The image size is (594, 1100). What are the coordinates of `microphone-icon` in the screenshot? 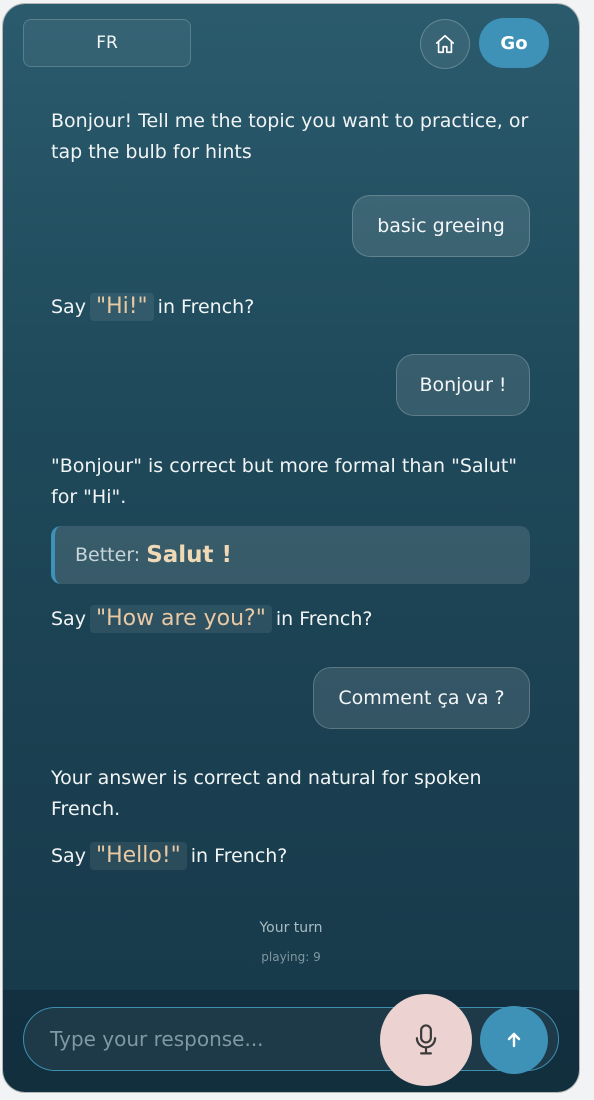 It's located at (426, 1039).